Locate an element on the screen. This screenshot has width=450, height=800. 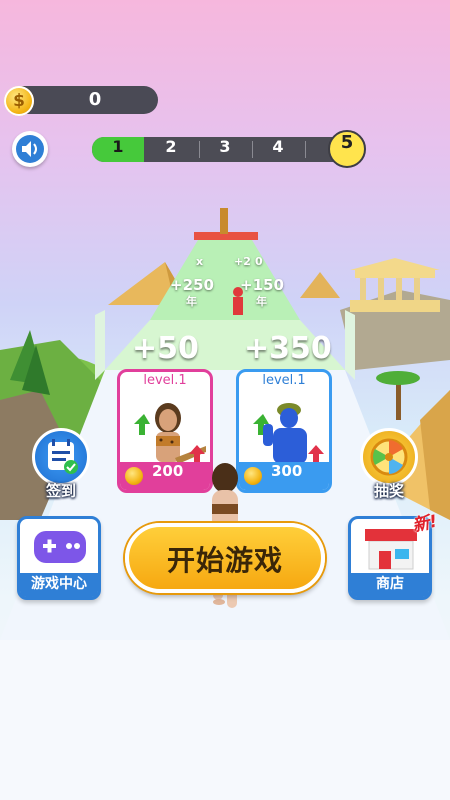
start-game-label: 开始游戏 is located at coordinates (224, 560).